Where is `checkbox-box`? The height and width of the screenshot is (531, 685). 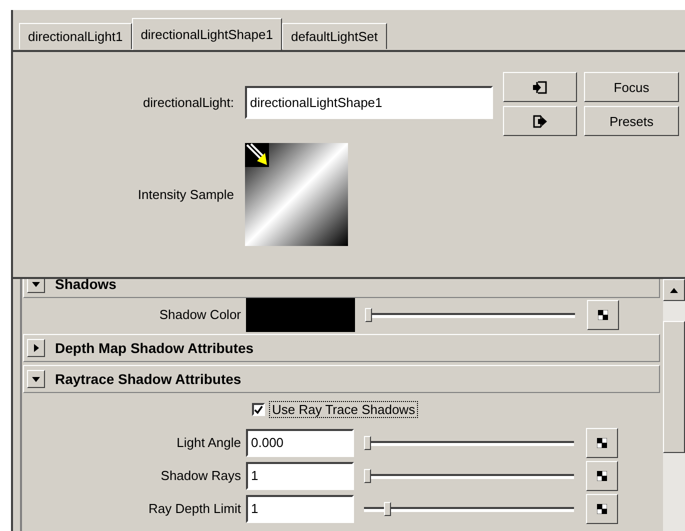
checkbox-box is located at coordinates (258, 409).